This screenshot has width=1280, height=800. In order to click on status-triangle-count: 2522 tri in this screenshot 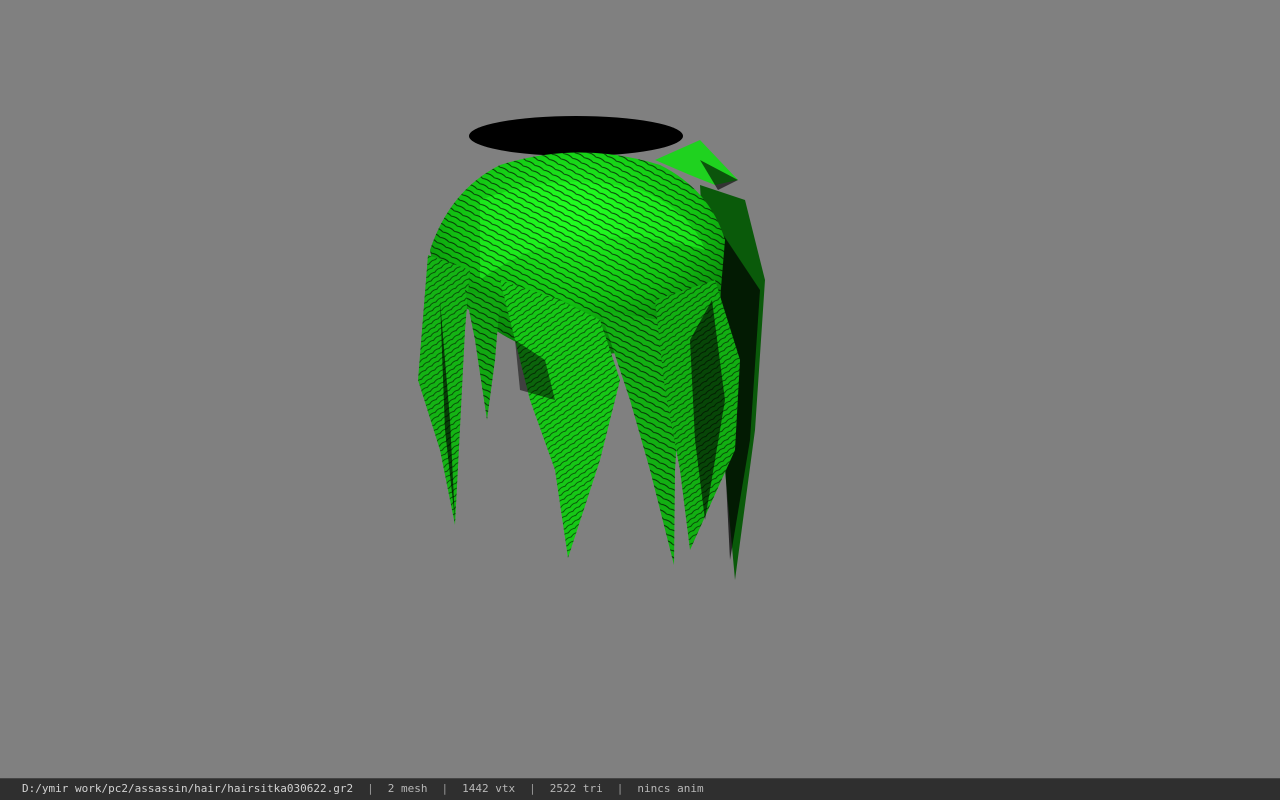, I will do `click(576, 788)`.